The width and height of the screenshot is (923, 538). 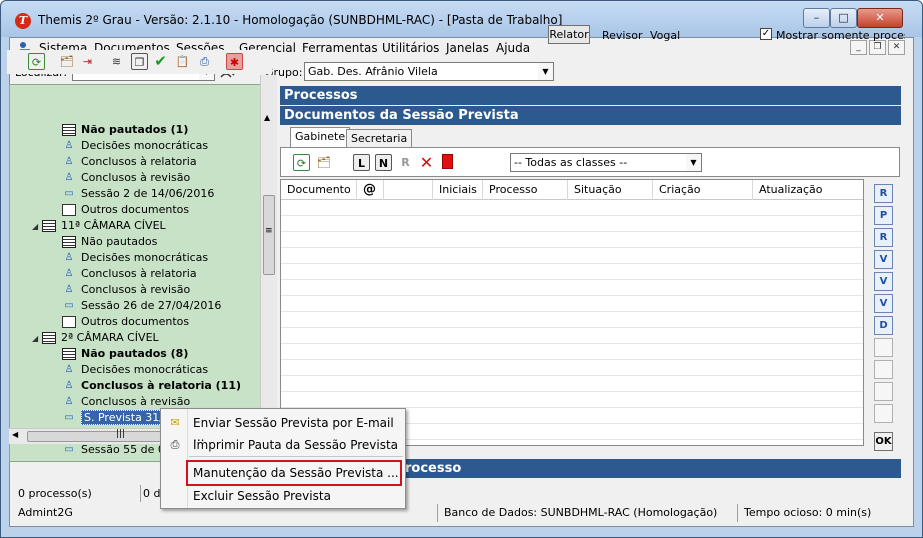 What do you see at coordinates (139, 61) in the screenshot?
I see `copy-icon: ❐` at bounding box center [139, 61].